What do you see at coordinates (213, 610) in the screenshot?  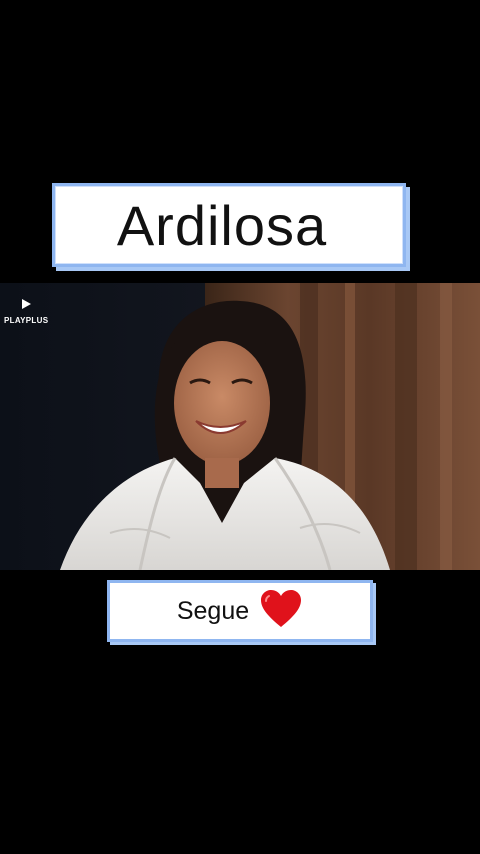 I see `follow-text: Segue` at bounding box center [213, 610].